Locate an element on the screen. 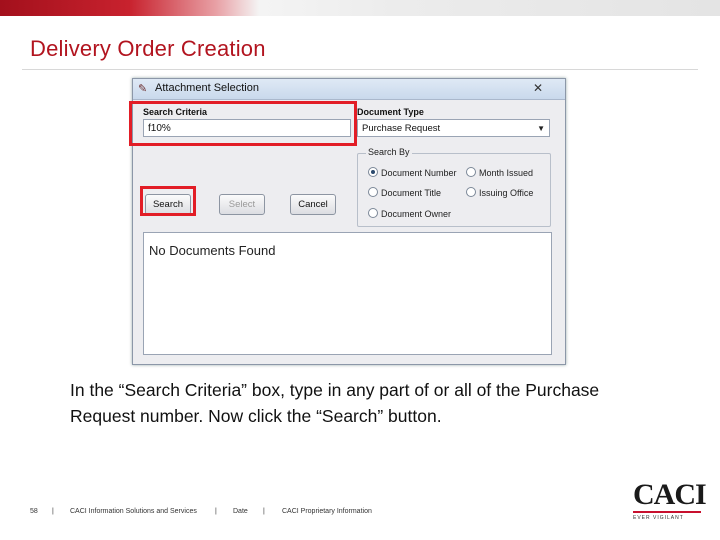 Image resolution: width=720 pixels, height=540 pixels. cancel-button: Cancel is located at coordinates (313, 204).